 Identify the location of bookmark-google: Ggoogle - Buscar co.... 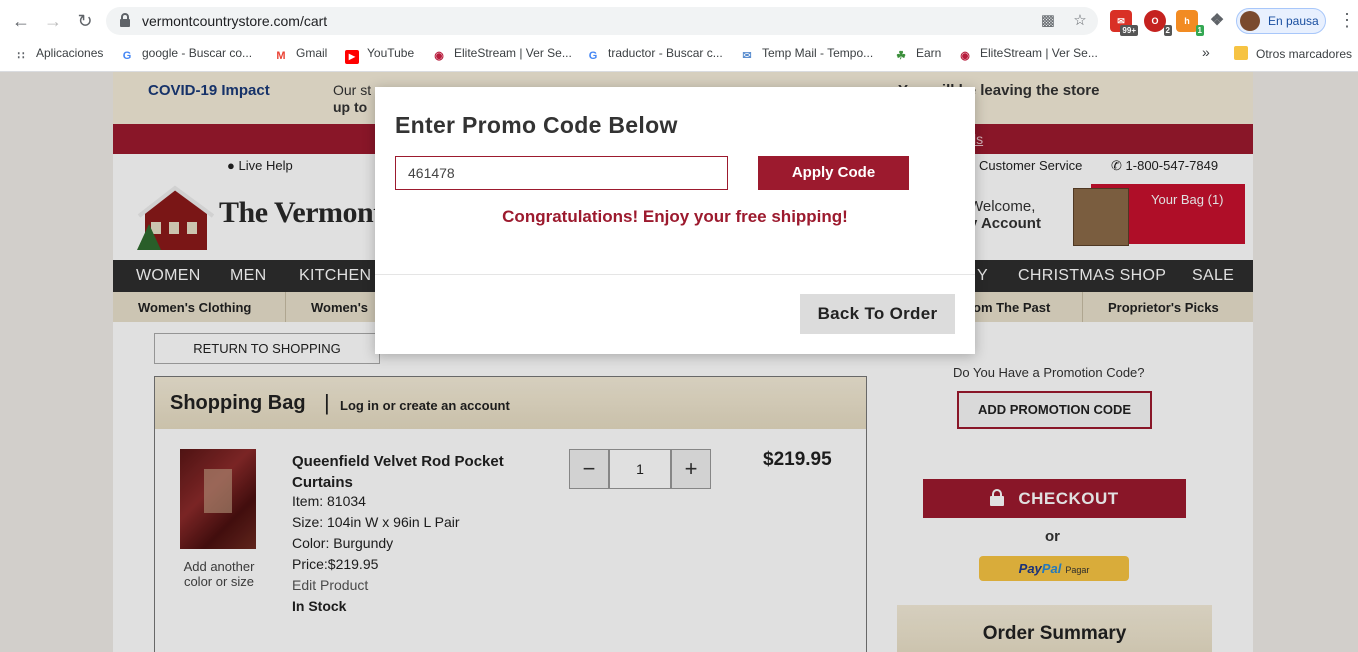
(186, 55).